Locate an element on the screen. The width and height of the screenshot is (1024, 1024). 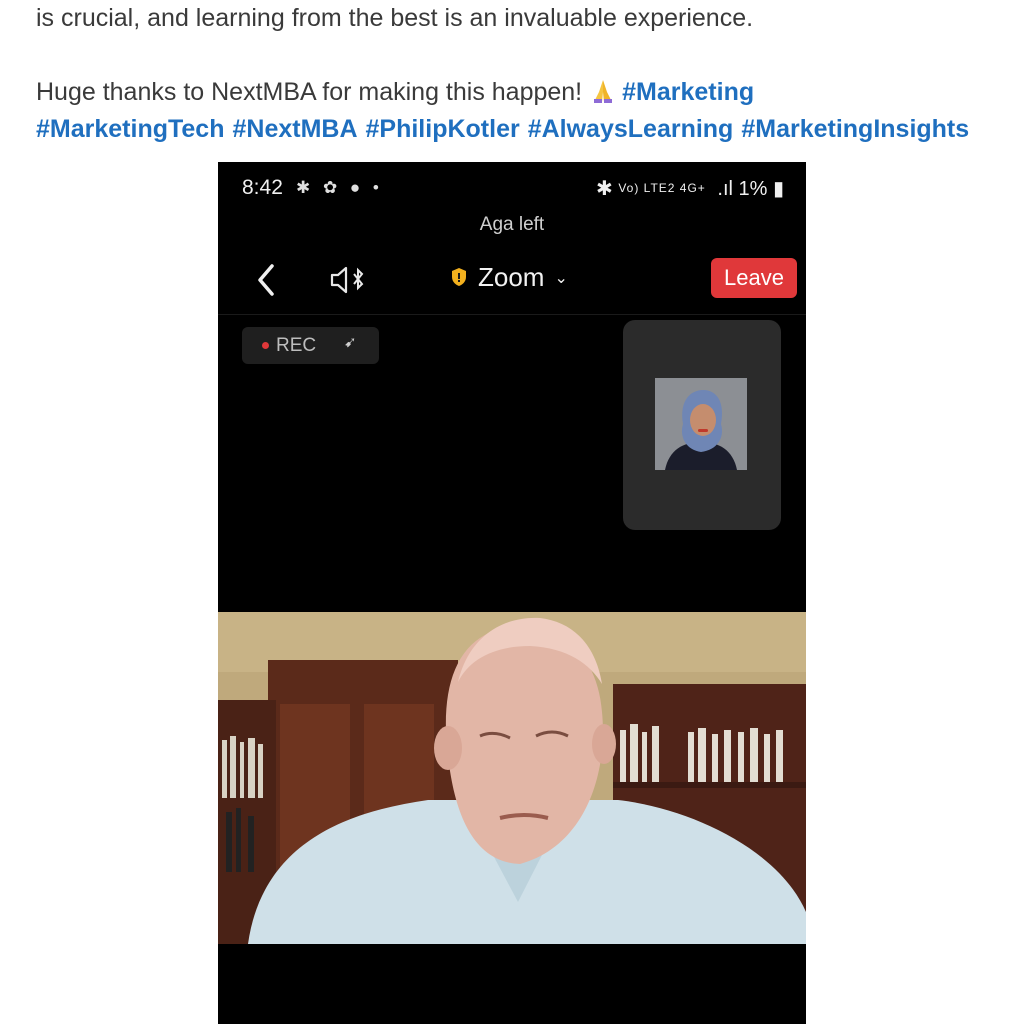
participant-thumbnail is located at coordinates (702, 425).